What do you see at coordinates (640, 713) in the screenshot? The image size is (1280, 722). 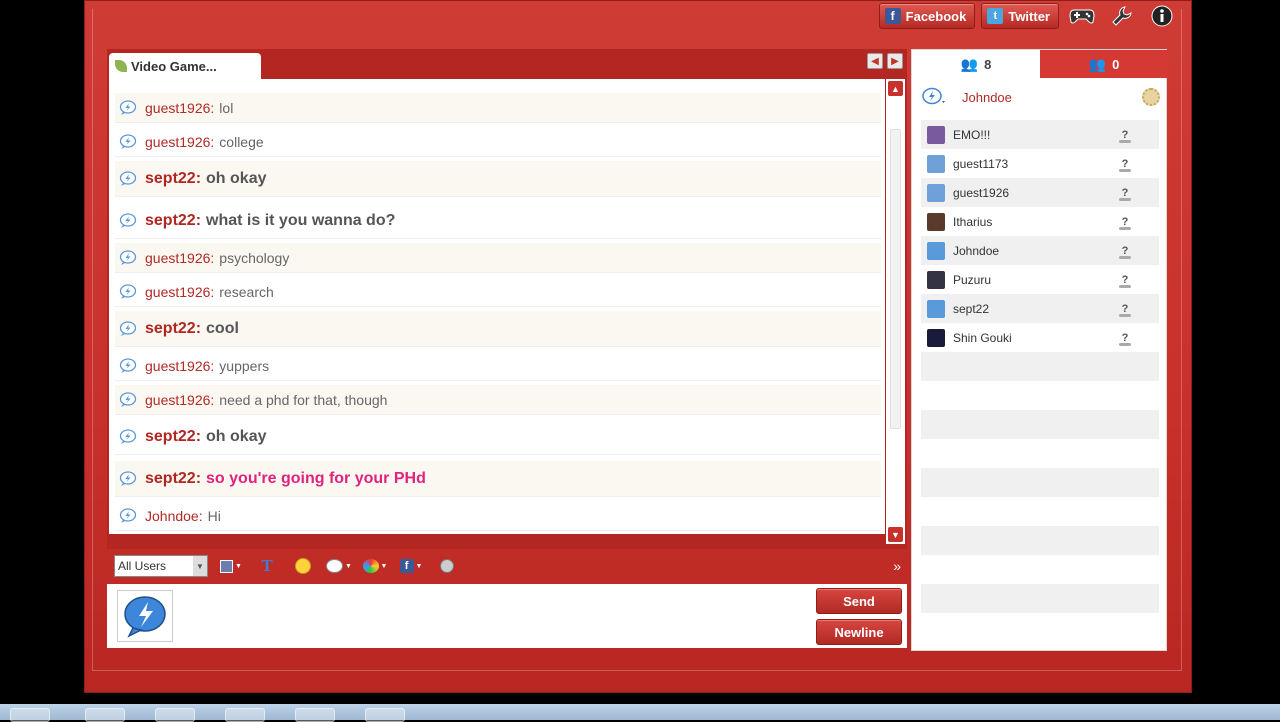 I see `os-taskbar` at bounding box center [640, 713].